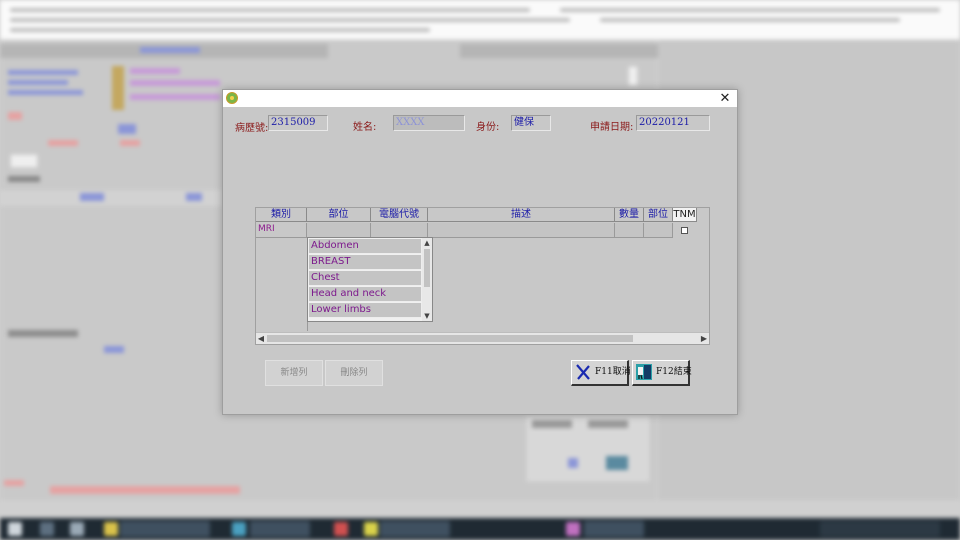 The height and width of the screenshot is (540, 960). I want to click on name-field: XXXX, so click(429, 123).